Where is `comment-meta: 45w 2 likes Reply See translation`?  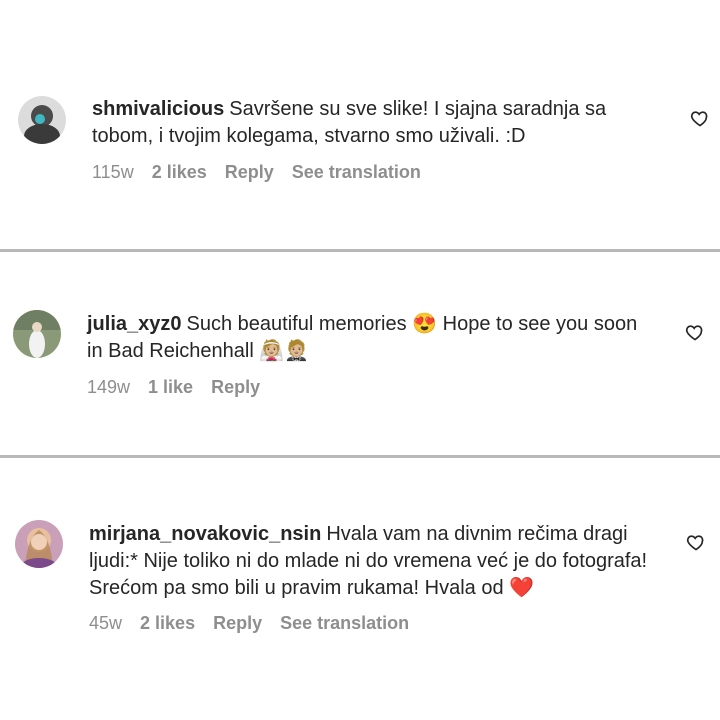 comment-meta: 45w 2 likes Reply See translation is located at coordinates (249, 623).